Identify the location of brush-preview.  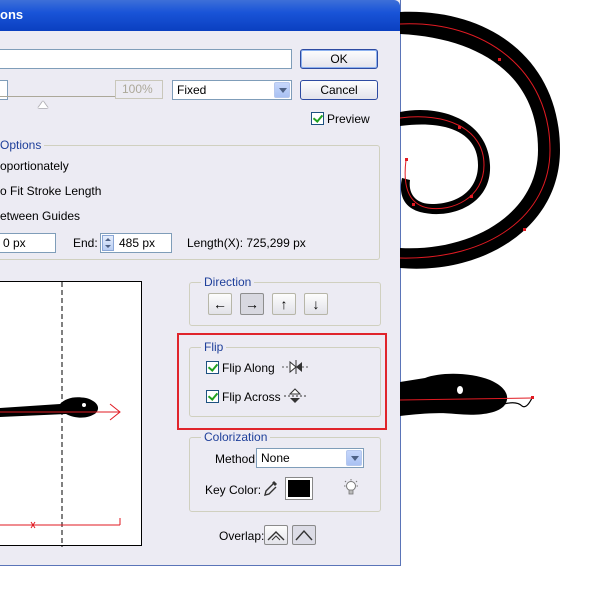
(71, 414).